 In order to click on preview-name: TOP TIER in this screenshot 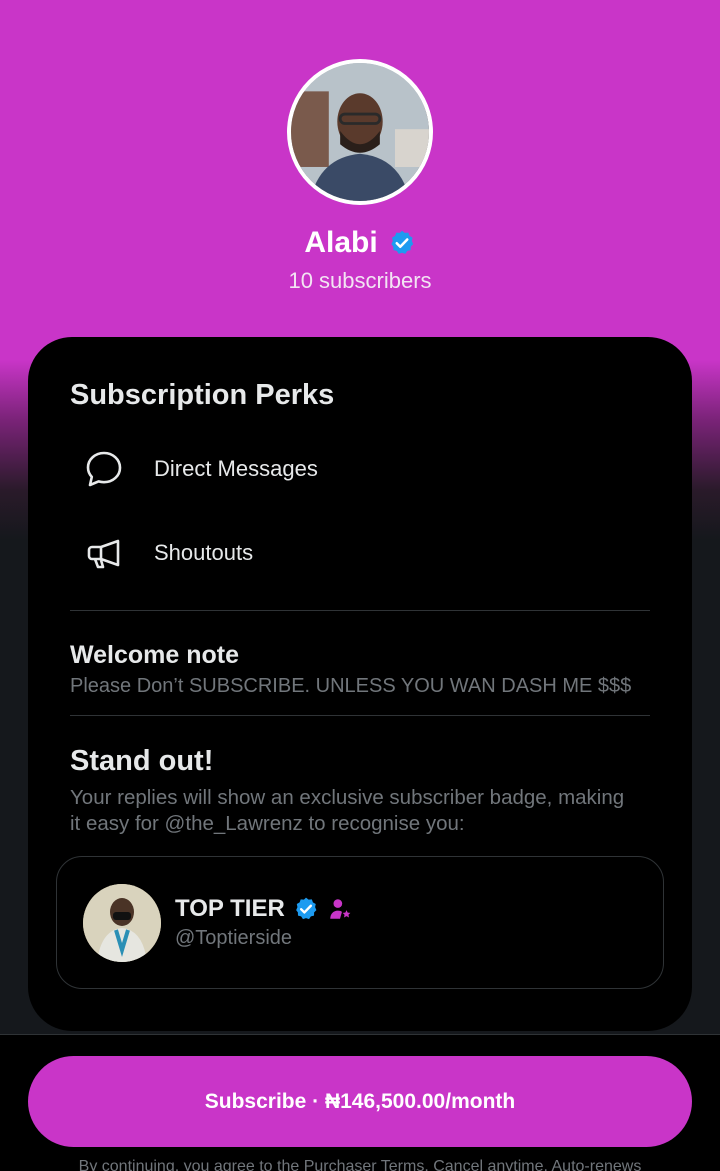, I will do `click(230, 908)`.